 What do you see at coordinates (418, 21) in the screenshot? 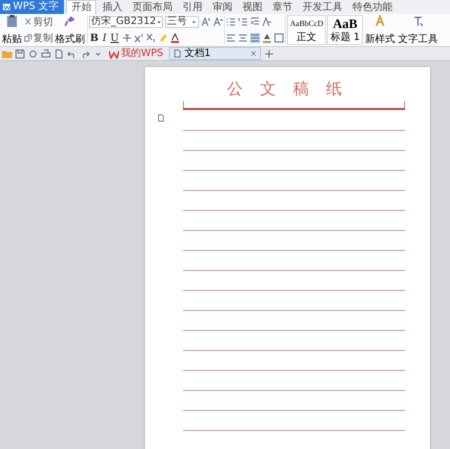
I see `text-tools-icon` at bounding box center [418, 21].